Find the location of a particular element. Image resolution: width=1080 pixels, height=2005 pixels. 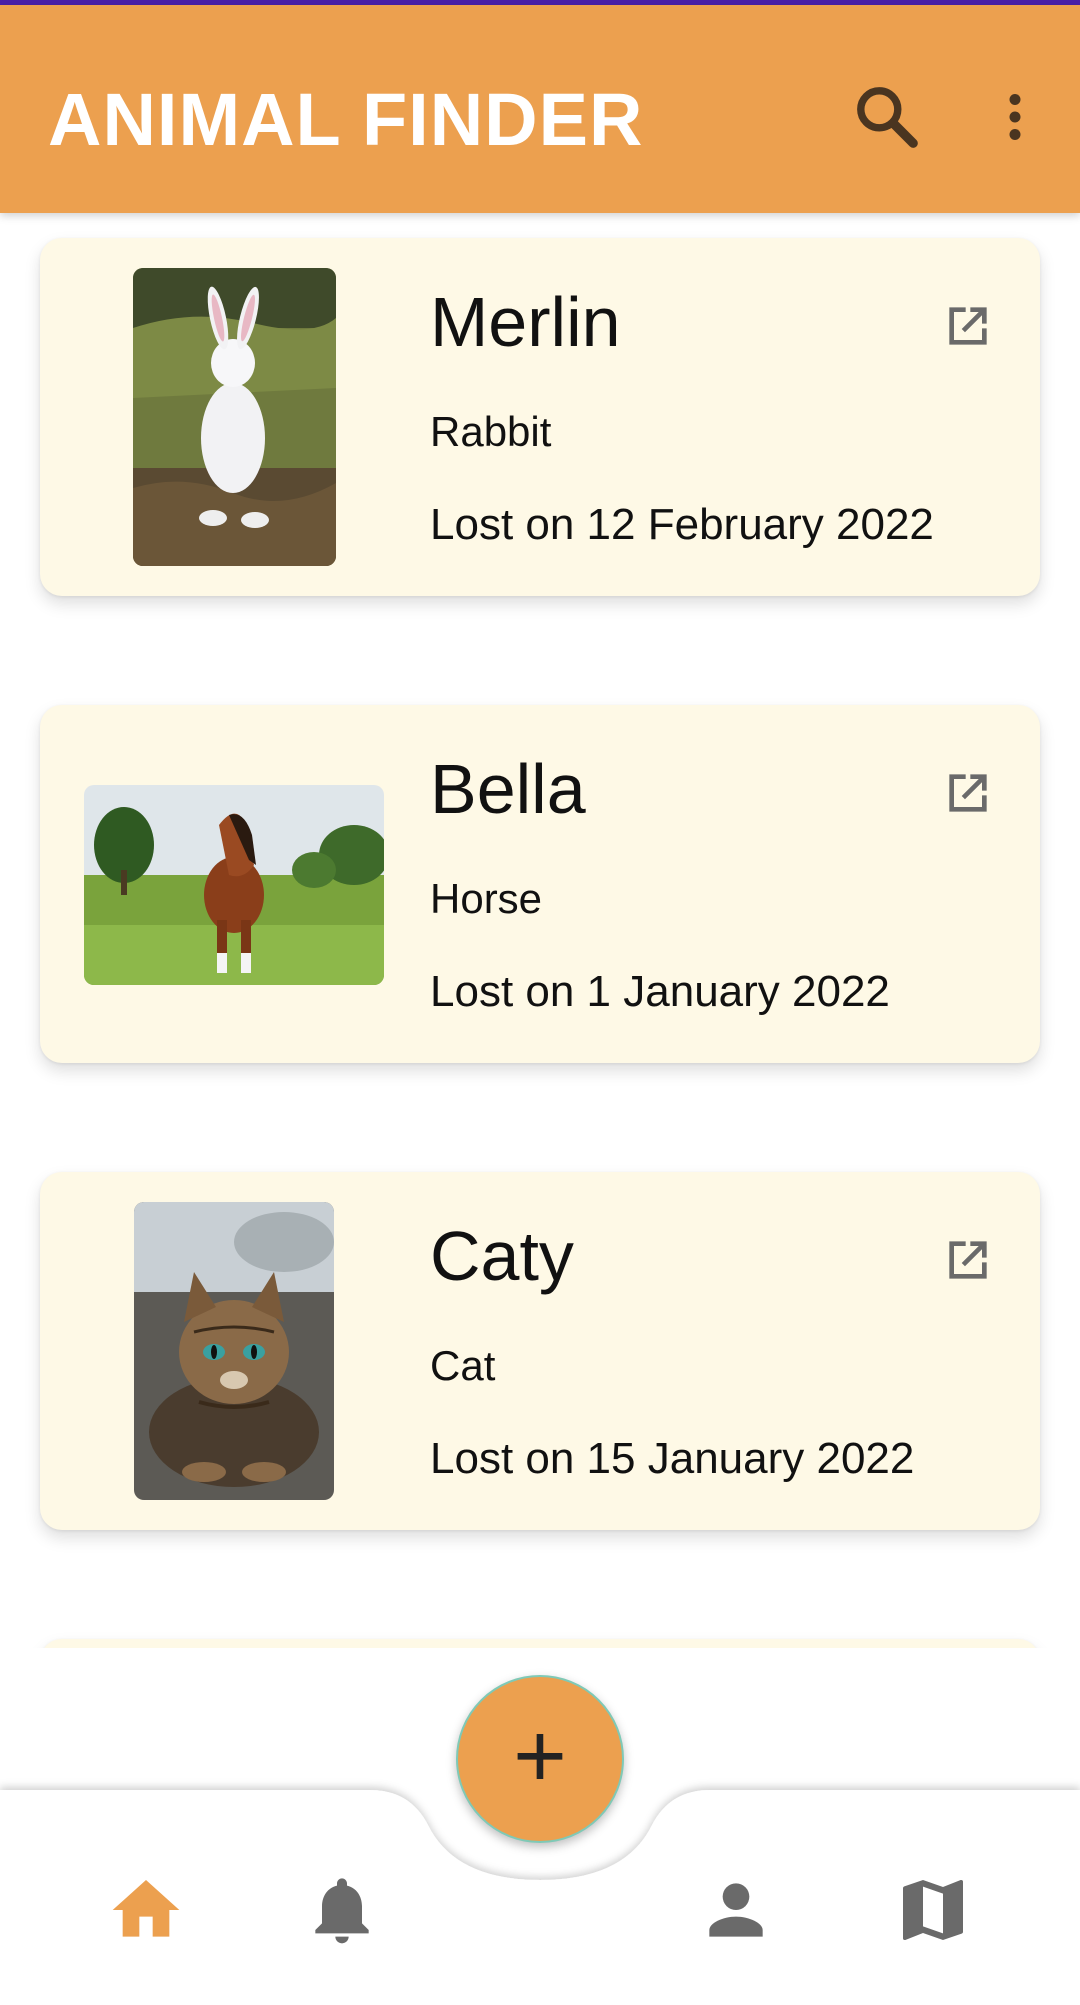

home-icon is located at coordinates (146, 1908).